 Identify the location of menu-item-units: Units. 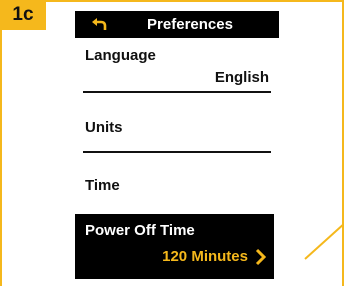
(104, 127).